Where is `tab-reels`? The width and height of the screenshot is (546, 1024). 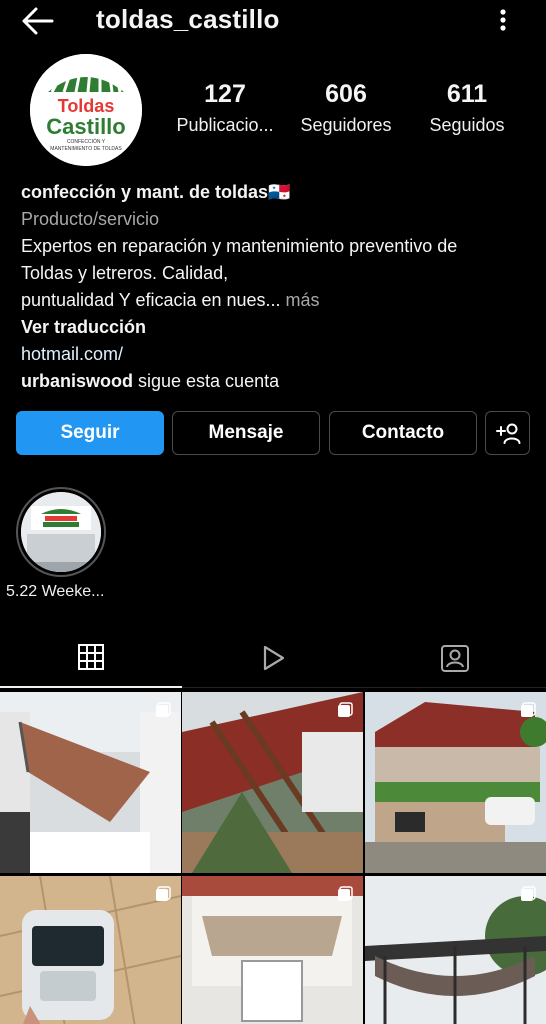
tab-reels is located at coordinates (273, 658).